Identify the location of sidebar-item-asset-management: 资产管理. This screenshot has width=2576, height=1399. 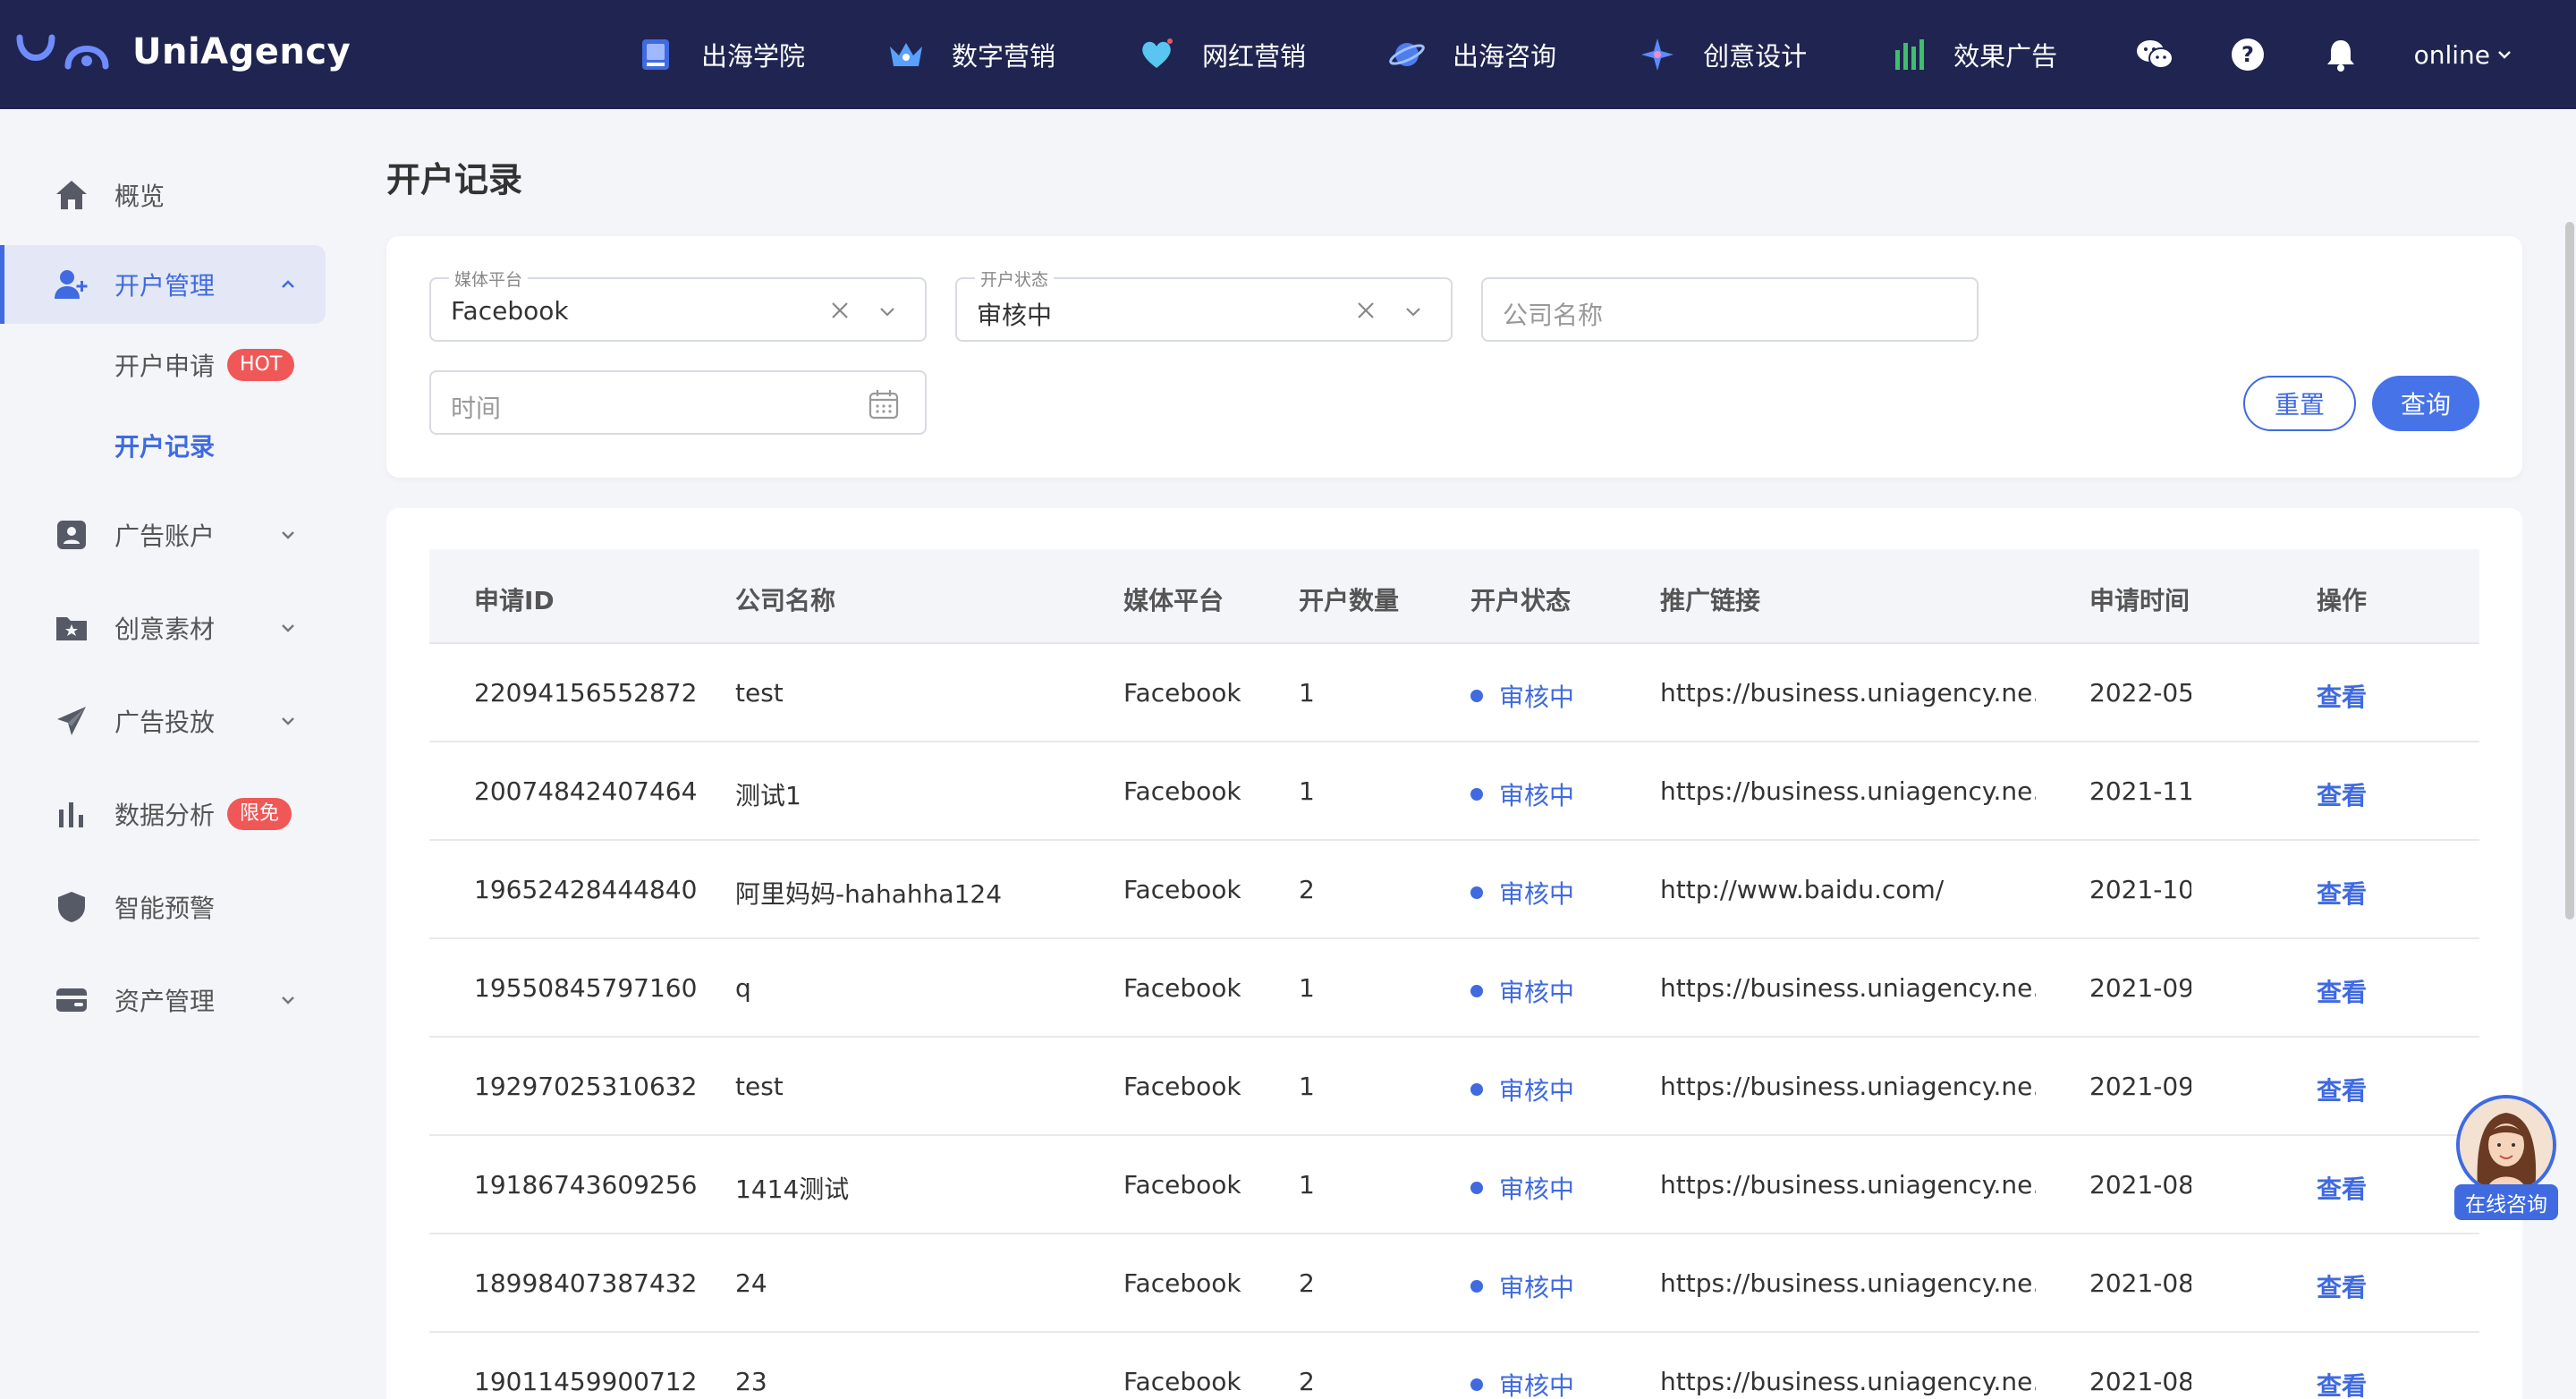
(163, 1000).